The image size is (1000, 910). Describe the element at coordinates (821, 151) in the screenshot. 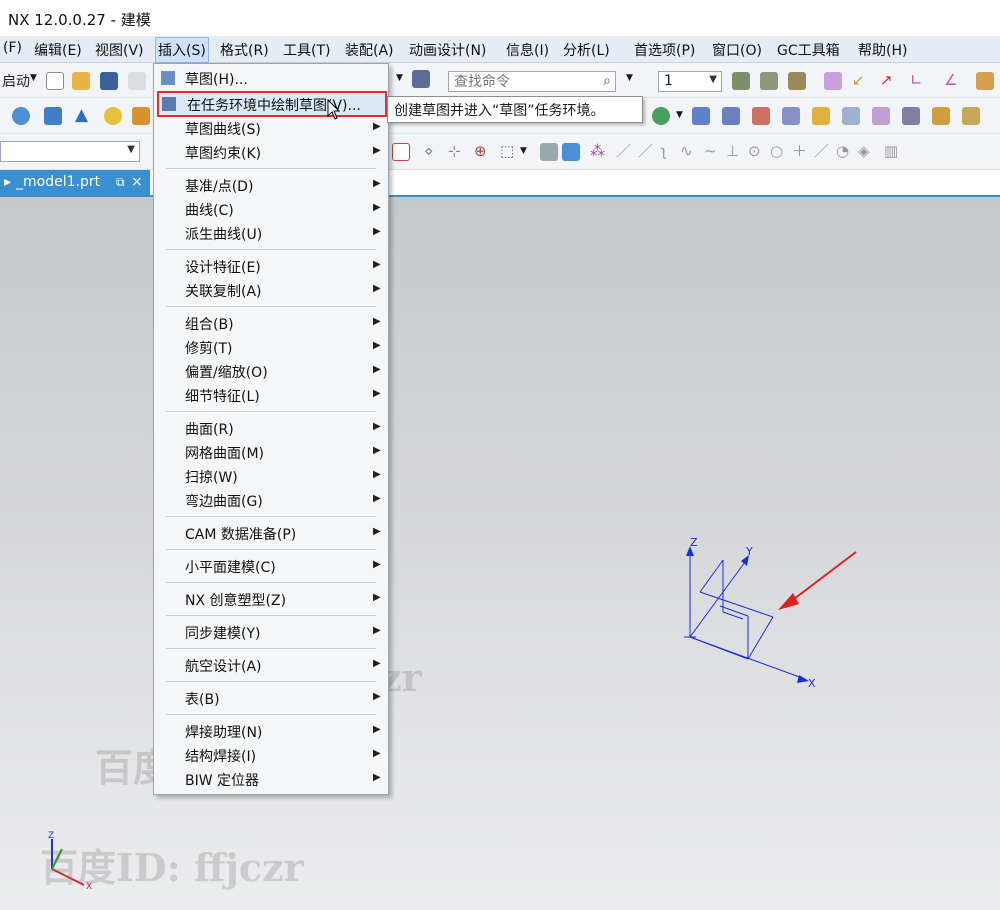

I see `snap-on-curve-icon: ／` at that location.